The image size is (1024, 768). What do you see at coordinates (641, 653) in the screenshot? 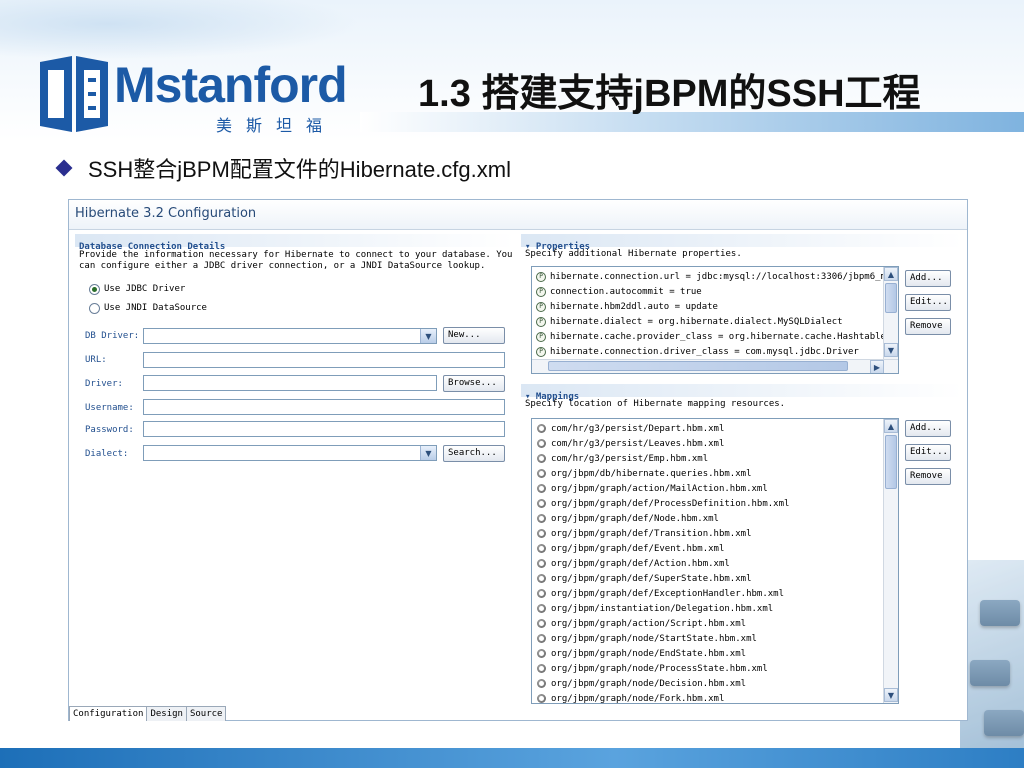
I see `list-item: org/jbpm/graph/node/EndState.hbm.xml` at bounding box center [641, 653].